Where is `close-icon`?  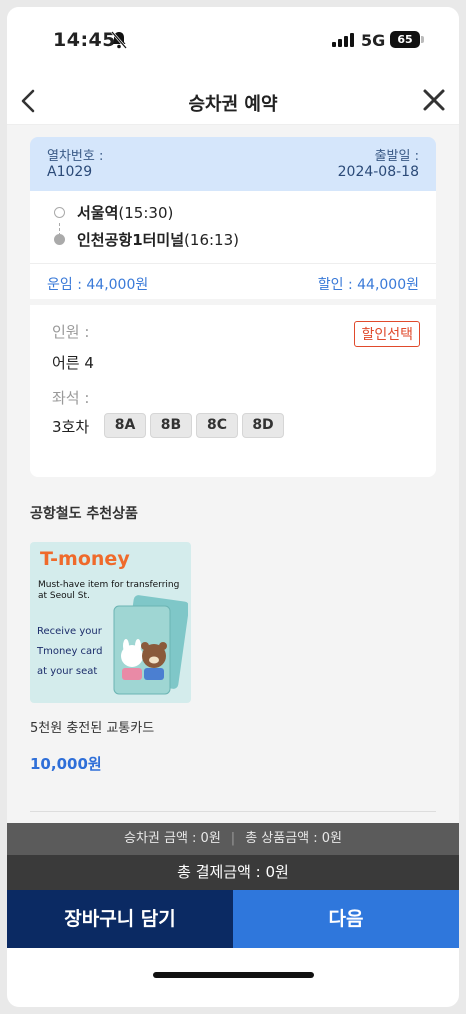
close-icon is located at coordinates (434, 100).